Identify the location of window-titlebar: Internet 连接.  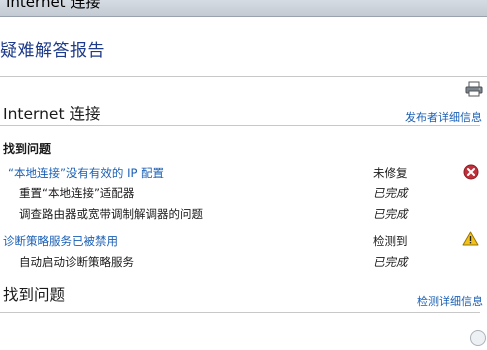
(243, 8).